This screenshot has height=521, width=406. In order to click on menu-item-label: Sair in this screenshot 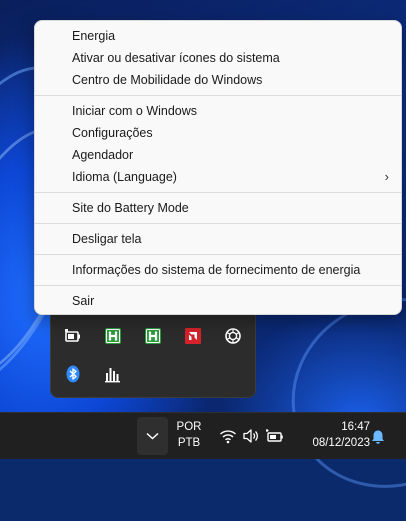, I will do `click(83, 301)`.